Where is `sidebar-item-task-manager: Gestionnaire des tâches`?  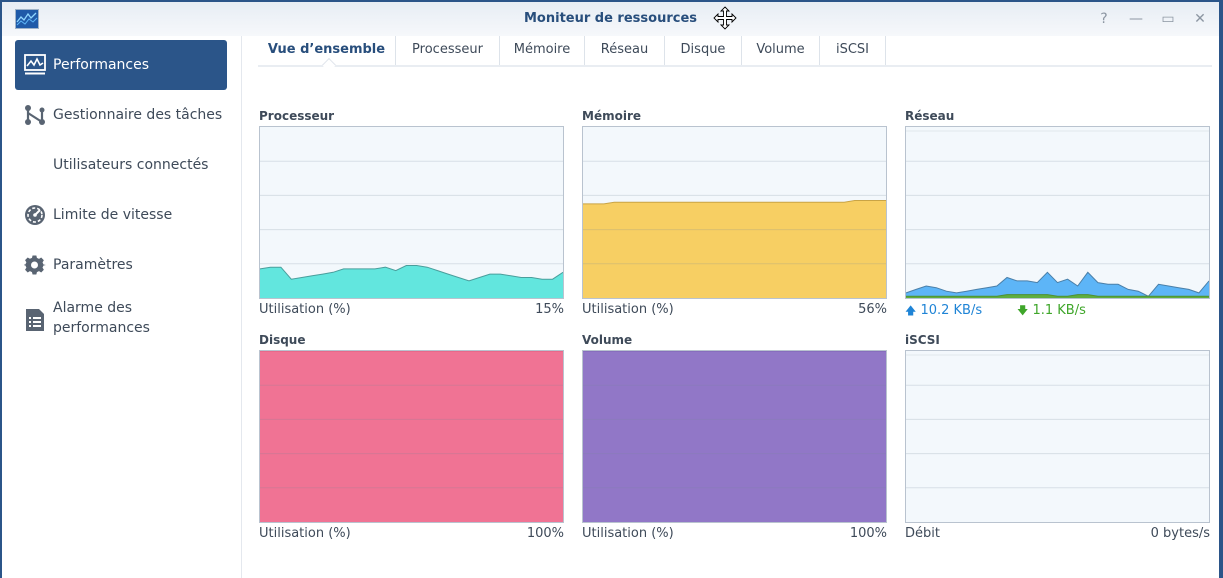 sidebar-item-task-manager: Gestionnaire des tâches is located at coordinates (121, 115).